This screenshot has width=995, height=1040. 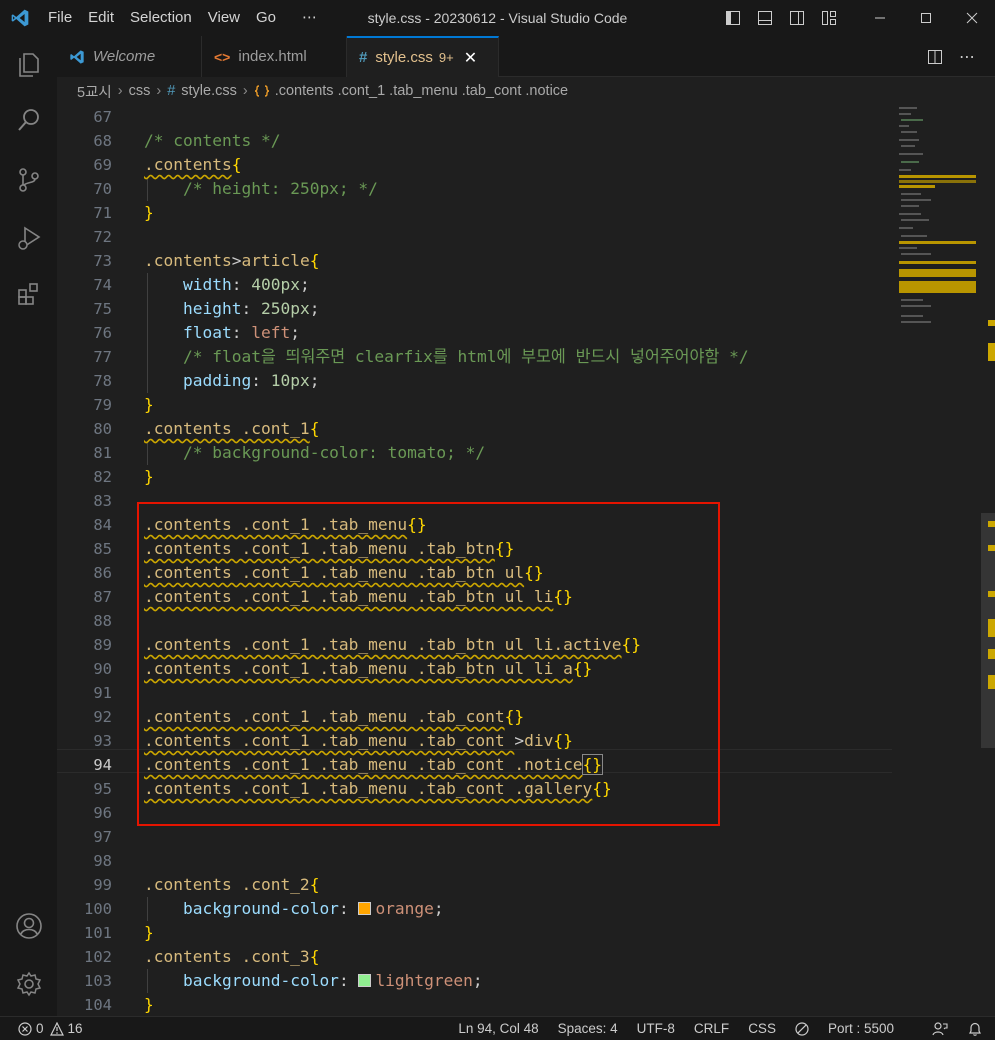 What do you see at coordinates (733, 18) in the screenshot?
I see `toggle-primary-sidebar-icon` at bounding box center [733, 18].